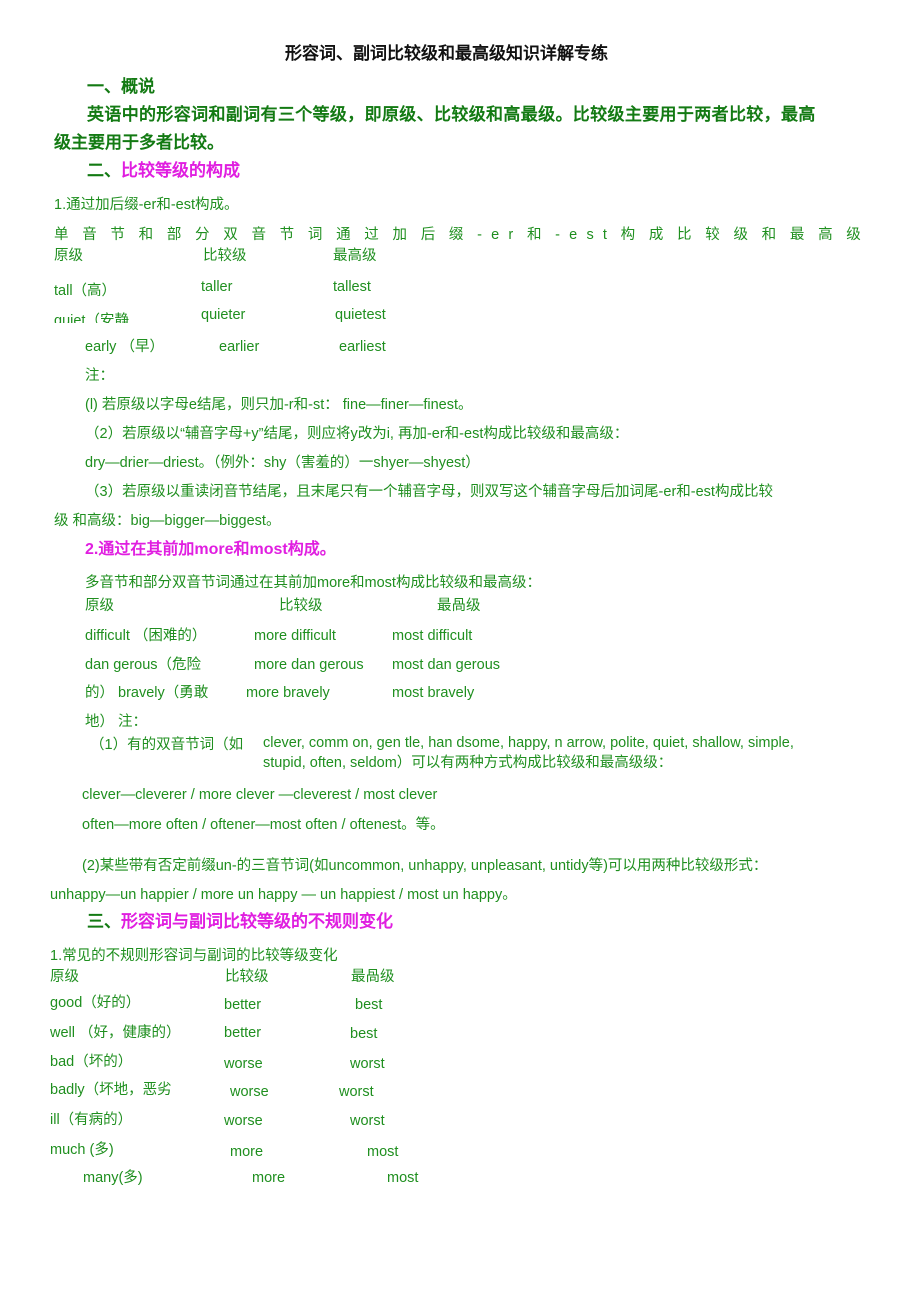 This screenshot has width=920, height=1302. I want to click on section-2-heading: 二、比较等级的构成, so click(163, 171).